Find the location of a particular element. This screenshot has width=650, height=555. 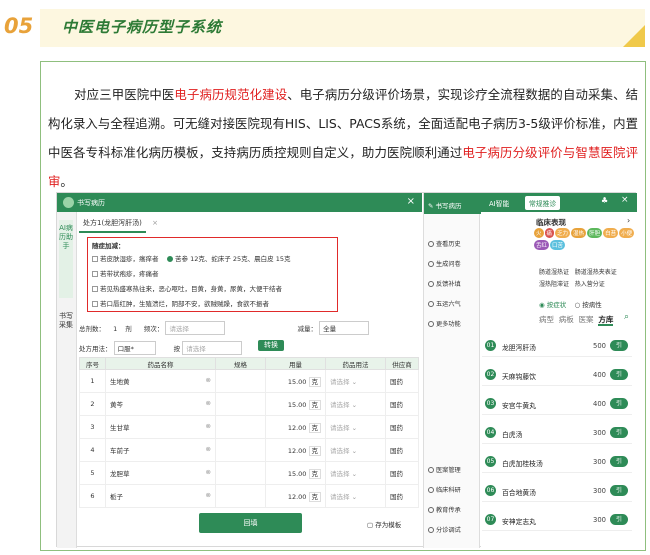

cell-name: 黄芩 ⊗ is located at coordinates (160, 404).